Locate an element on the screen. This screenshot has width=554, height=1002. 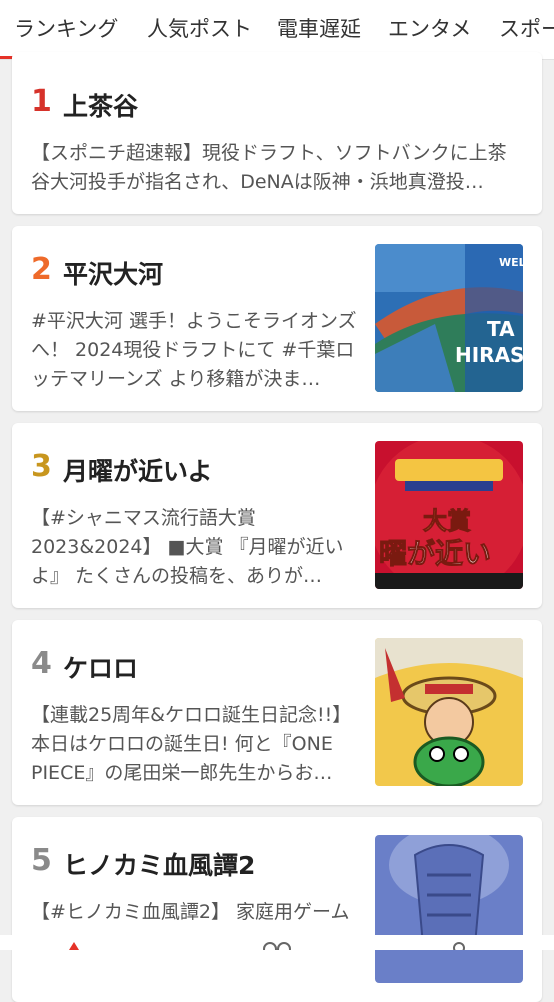
thumb-name-text: TA is located at coordinates (501, 329).